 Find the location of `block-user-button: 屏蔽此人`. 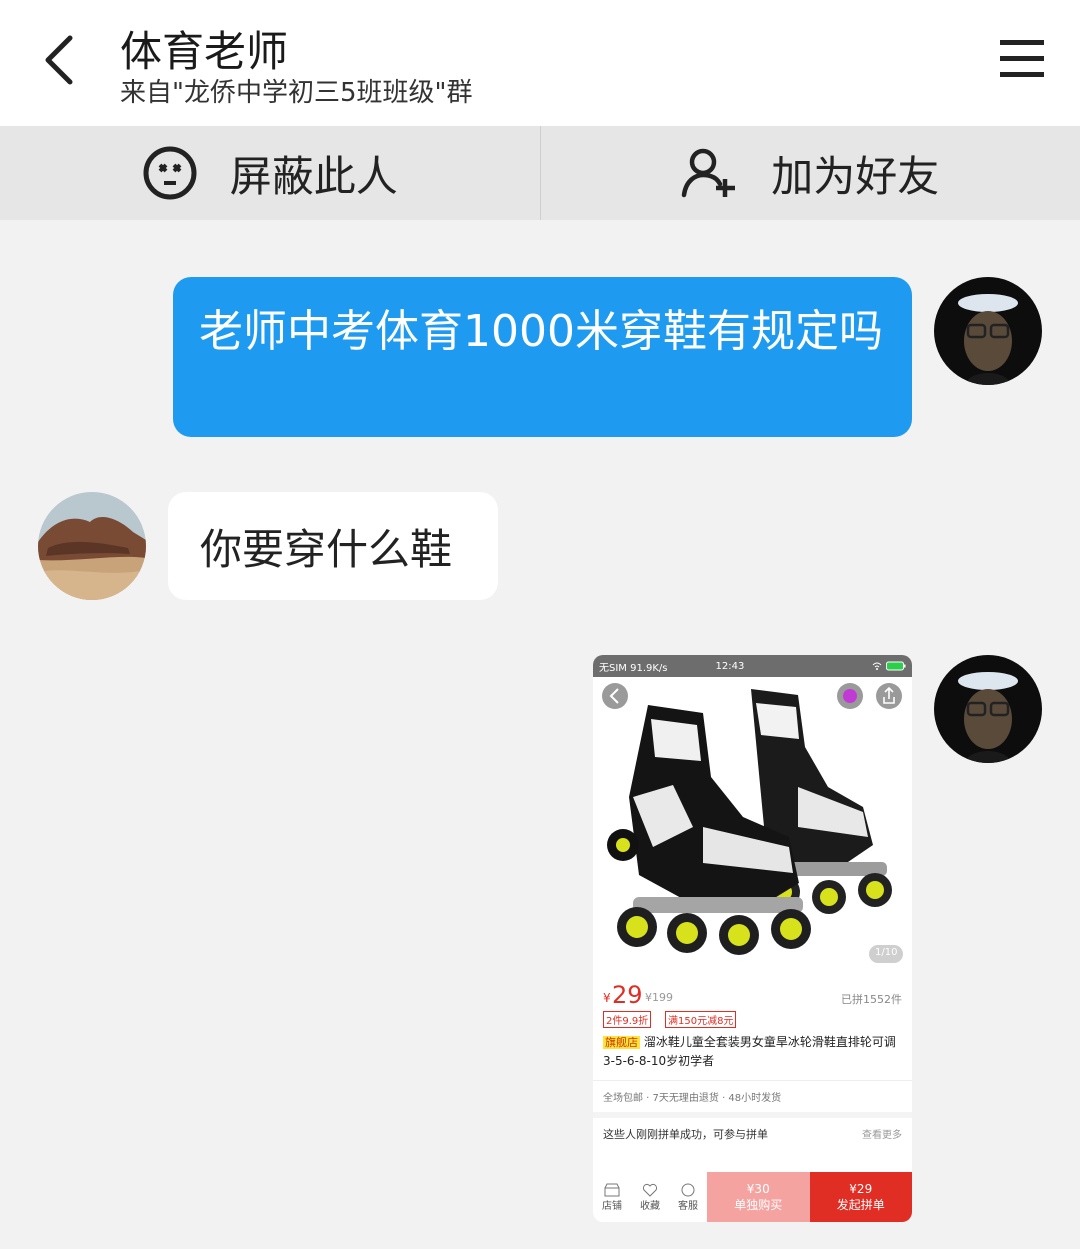

block-user-button: 屏蔽此人 is located at coordinates (270, 173).